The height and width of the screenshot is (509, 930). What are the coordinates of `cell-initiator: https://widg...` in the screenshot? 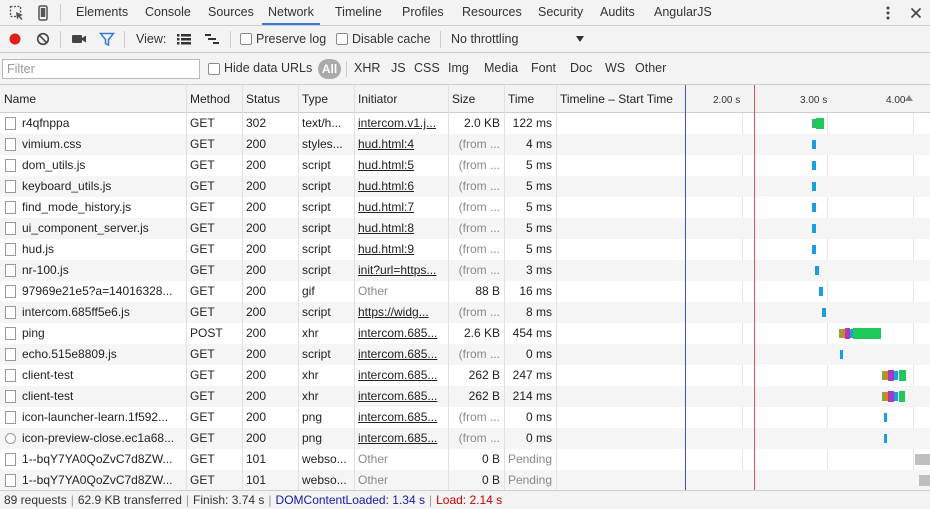 It's located at (401, 312).